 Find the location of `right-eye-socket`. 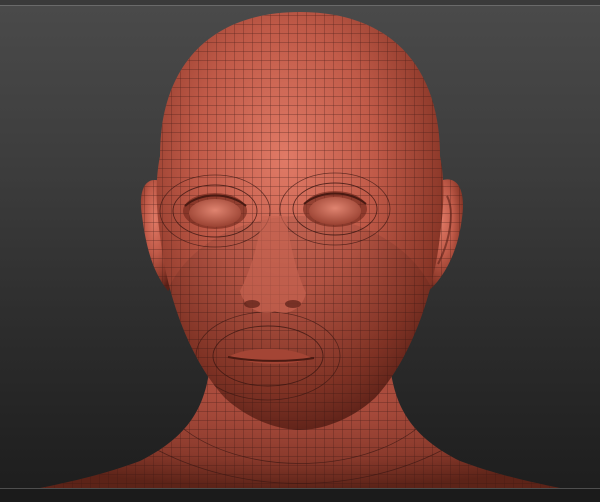

right-eye-socket is located at coordinates (335, 209).